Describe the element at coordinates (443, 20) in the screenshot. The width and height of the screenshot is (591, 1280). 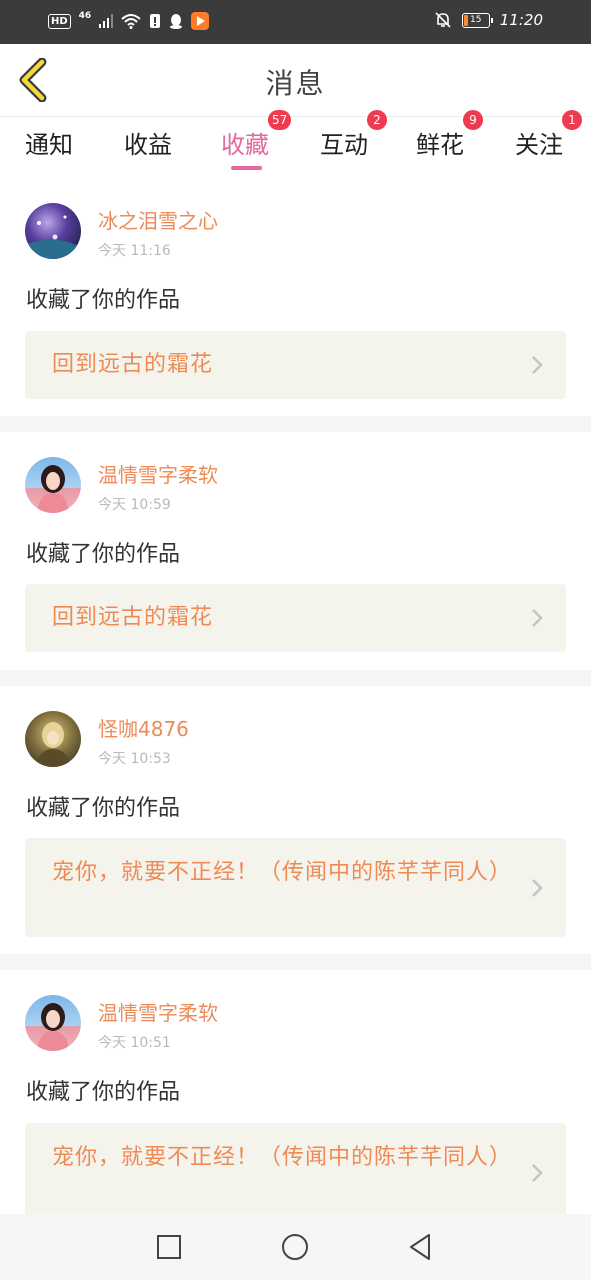
I see `mute-bell-icon` at that location.